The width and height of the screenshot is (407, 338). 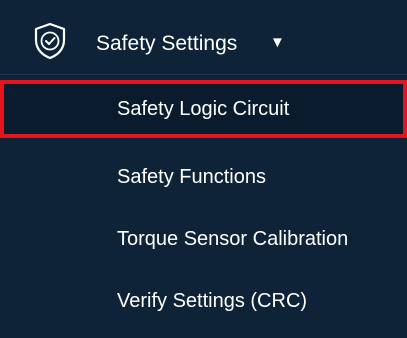 I want to click on chevron-down-icon: ▼, so click(x=277, y=42).